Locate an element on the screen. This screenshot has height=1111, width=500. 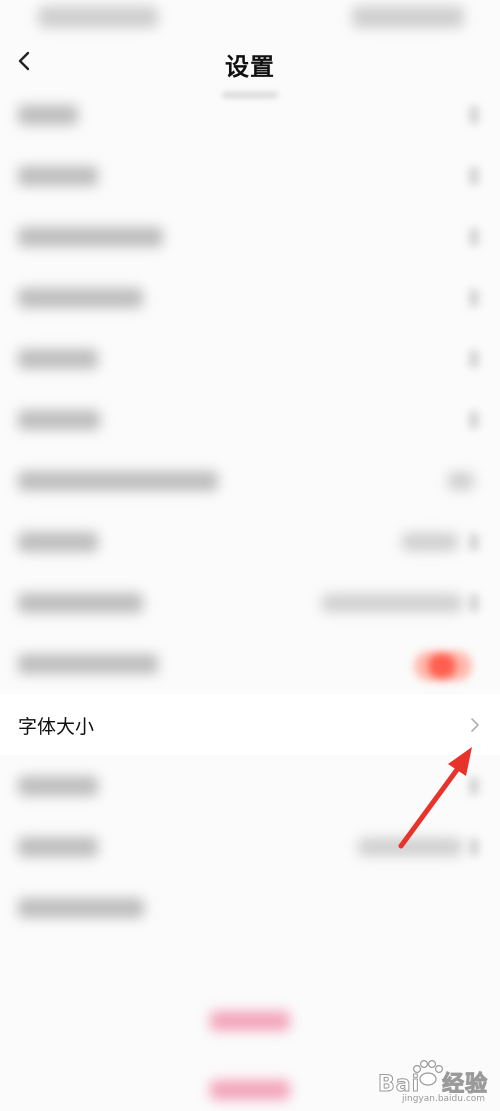
baidu-jingyan-watermark: Bai 经验 jingyan.baidu.com is located at coordinates (435, 1079).